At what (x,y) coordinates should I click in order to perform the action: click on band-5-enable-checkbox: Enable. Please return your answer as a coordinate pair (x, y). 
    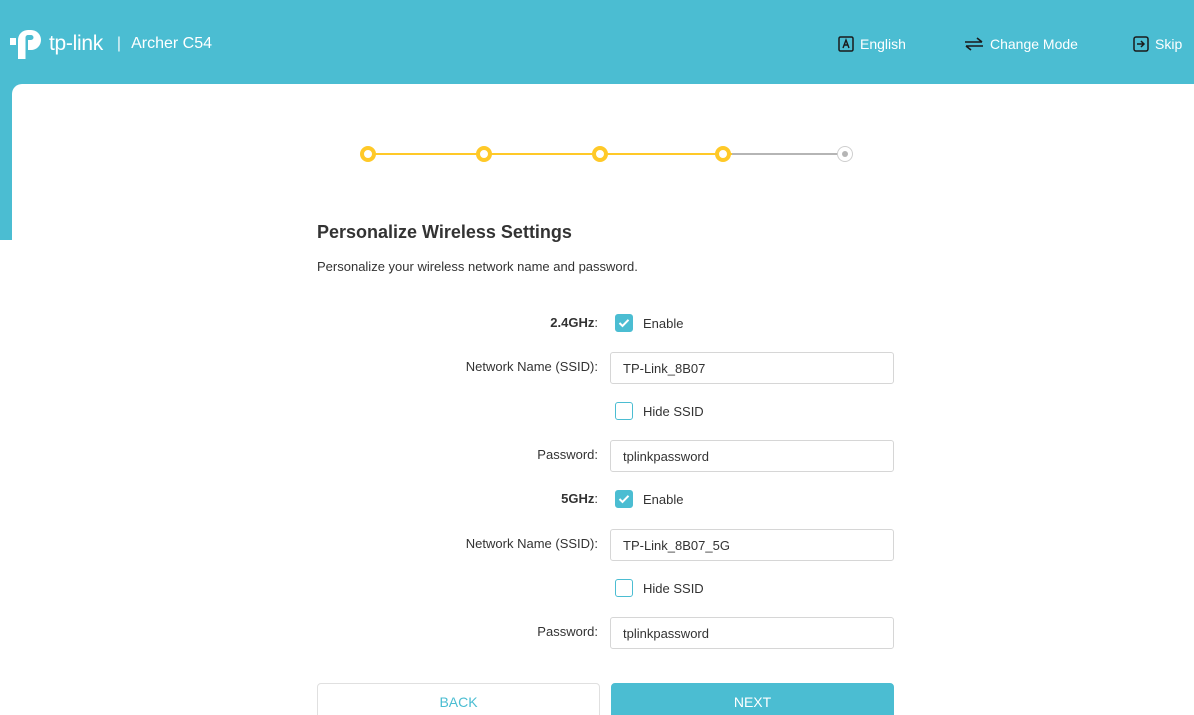
    Looking at the image, I should click on (649, 499).